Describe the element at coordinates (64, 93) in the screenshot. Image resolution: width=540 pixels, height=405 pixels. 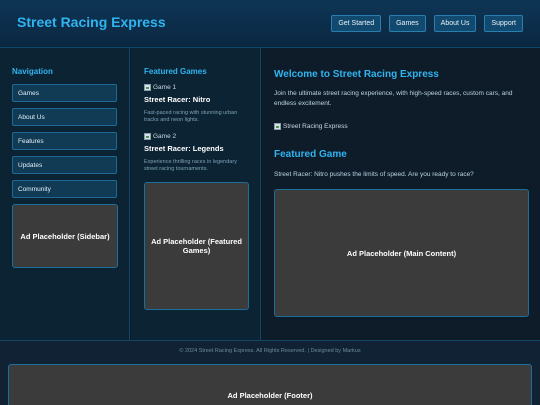
I see `sidebar-item-games: Games` at that location.